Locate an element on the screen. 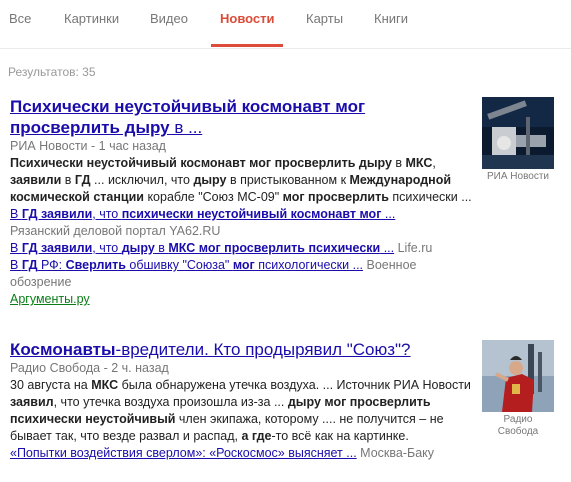 The height and width of the screenshot is (482, 571). related-source: Life.ru is located at coordinates (415, 248).